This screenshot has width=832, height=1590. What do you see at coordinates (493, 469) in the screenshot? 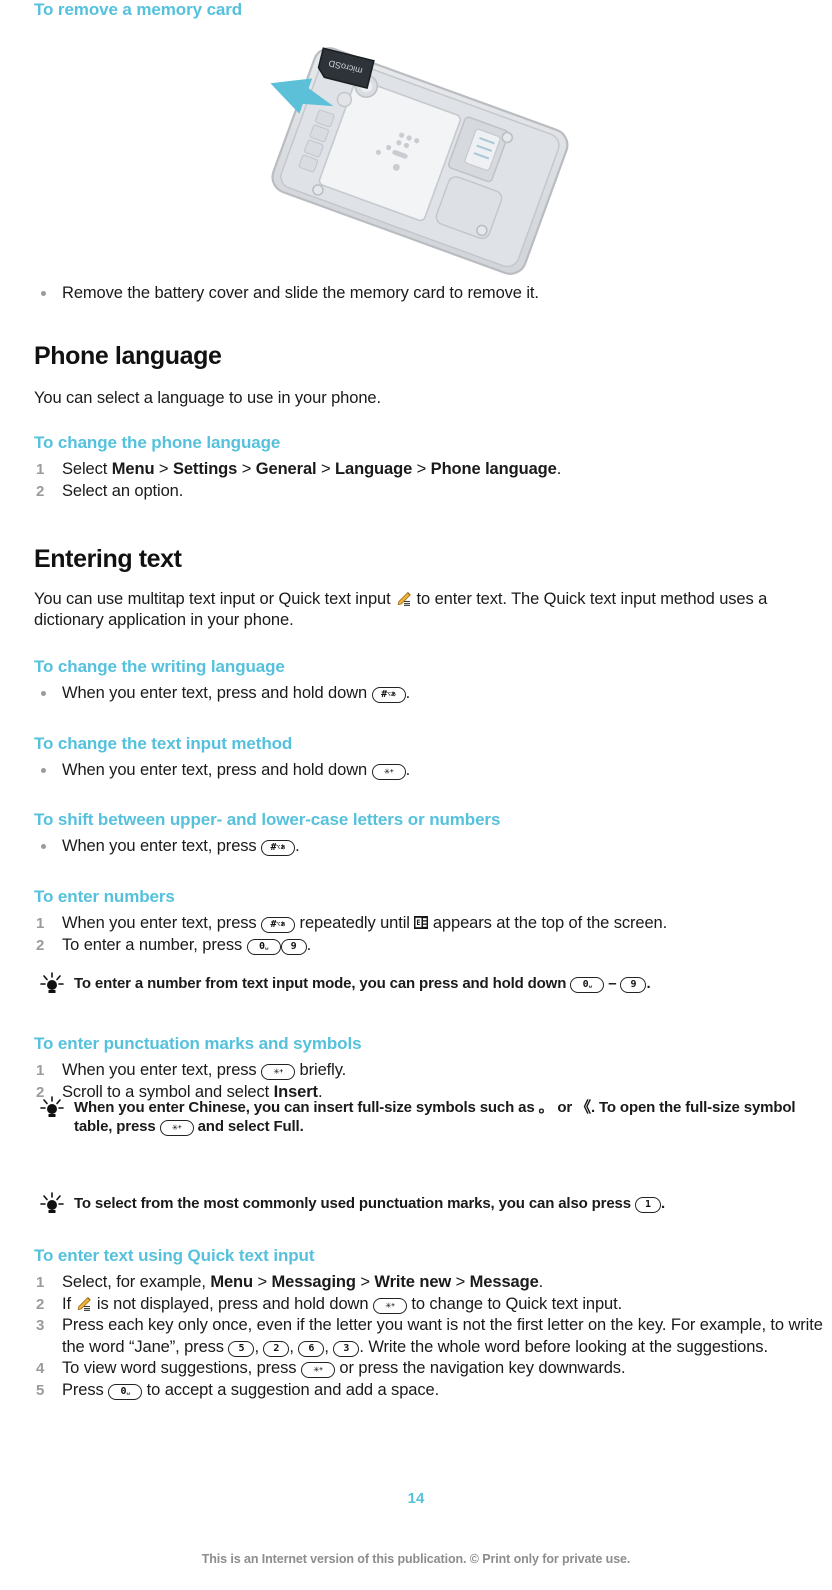
I see `emphasis-text: Phone language` at bounding box center [493, 469].